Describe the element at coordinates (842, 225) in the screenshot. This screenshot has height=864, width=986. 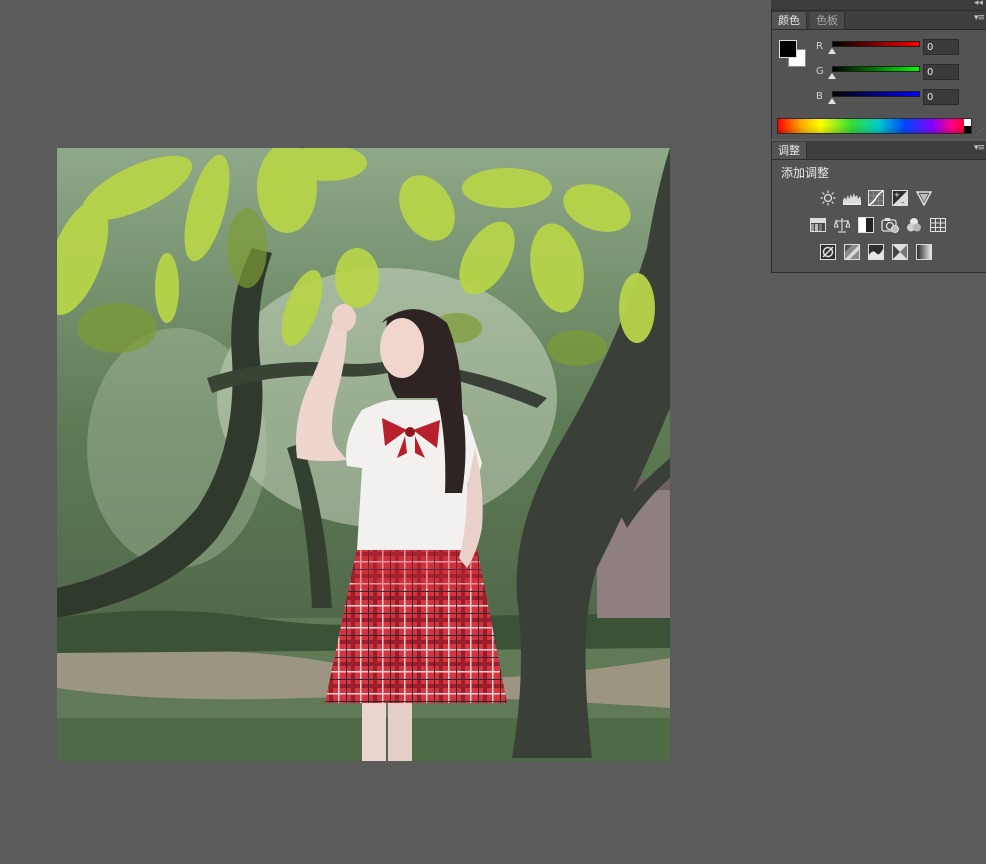
I see `color-balance-icon` at that location.